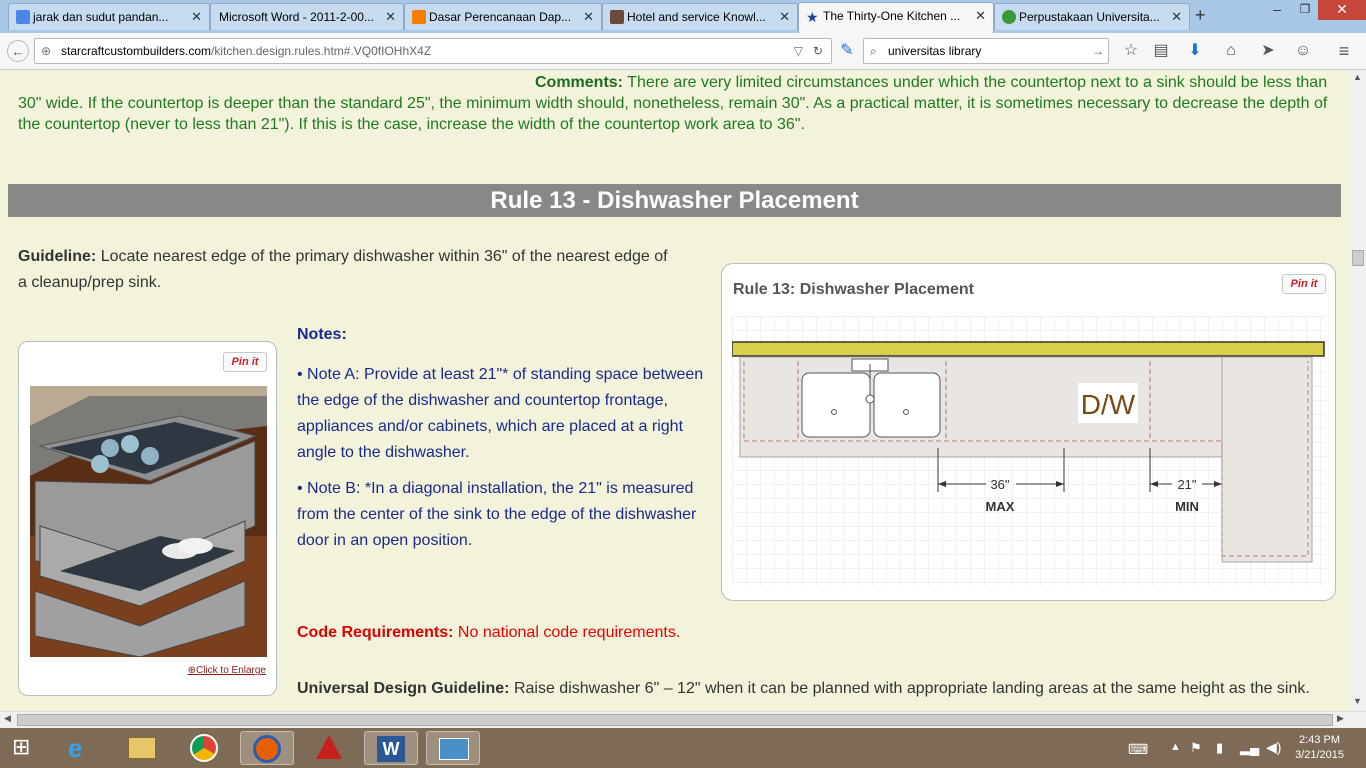 Image resolution: width=1366 pixels, height=768 pixels. What do you see at coordinates (617, 17) in the screenshot?
I see `profile-icon` at bounding box center [617, 17].